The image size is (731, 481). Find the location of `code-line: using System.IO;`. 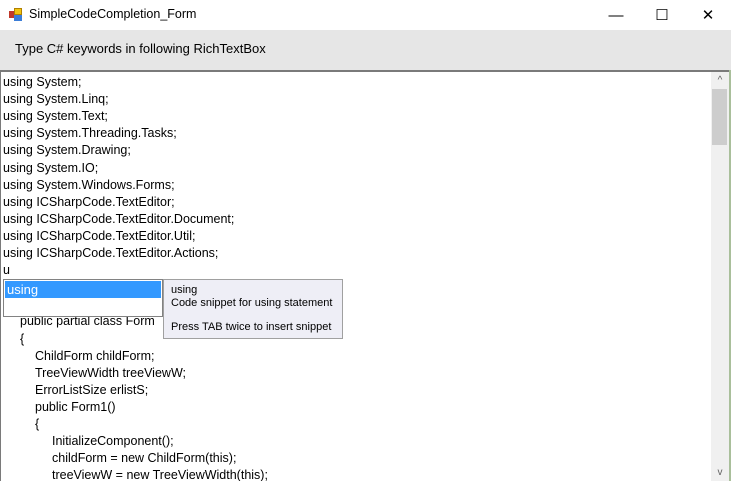

code-line: using System.IO; is located at coordinates (51, 167).